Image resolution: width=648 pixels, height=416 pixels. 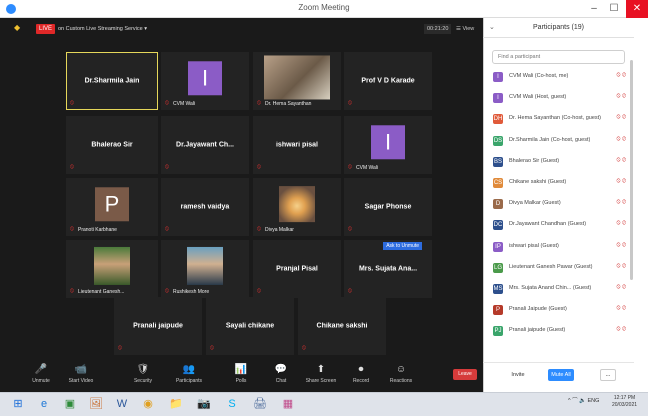 What do you see at coordinates (189, 369) in the screenshot?
I see `toolbar-icon: 👥` at bounding box center [189, 369].